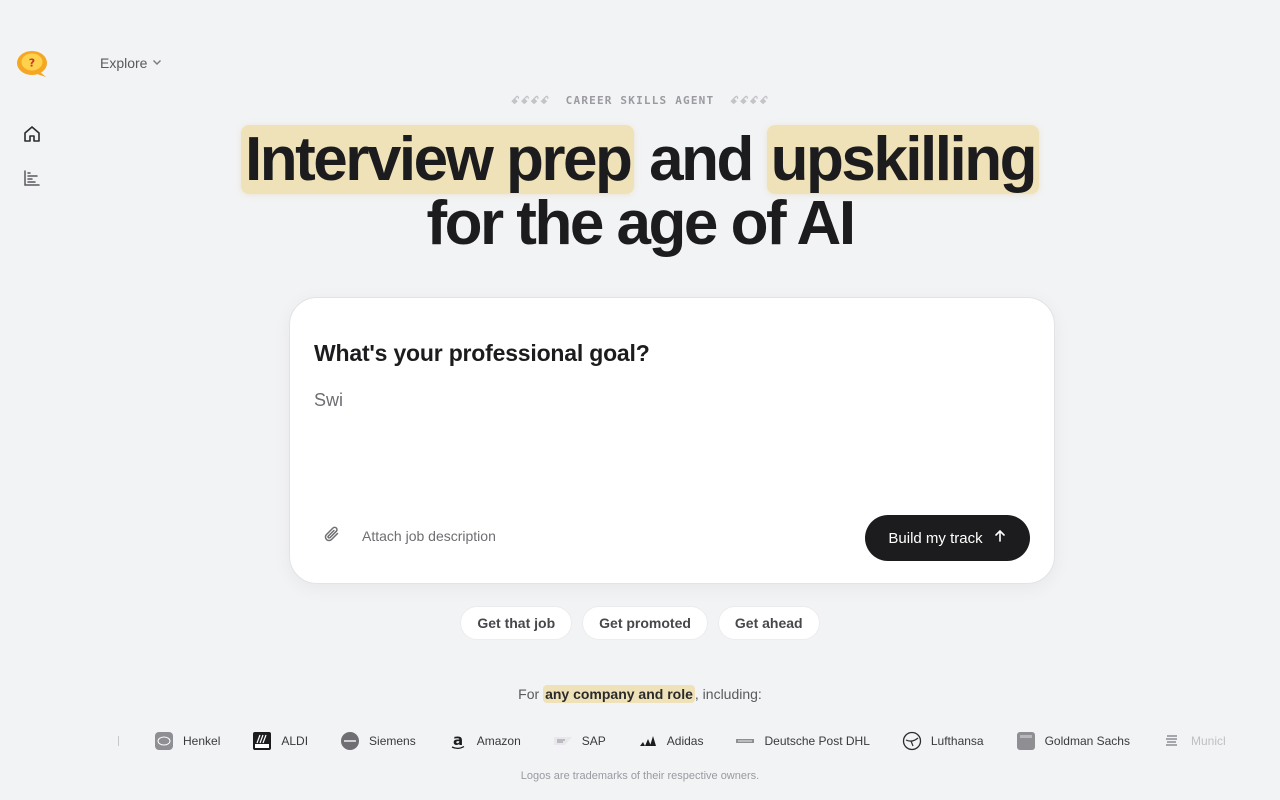 The width and height of the screenshot is (1280, 800). I want to click on svg-text: a, so click(458, 740).